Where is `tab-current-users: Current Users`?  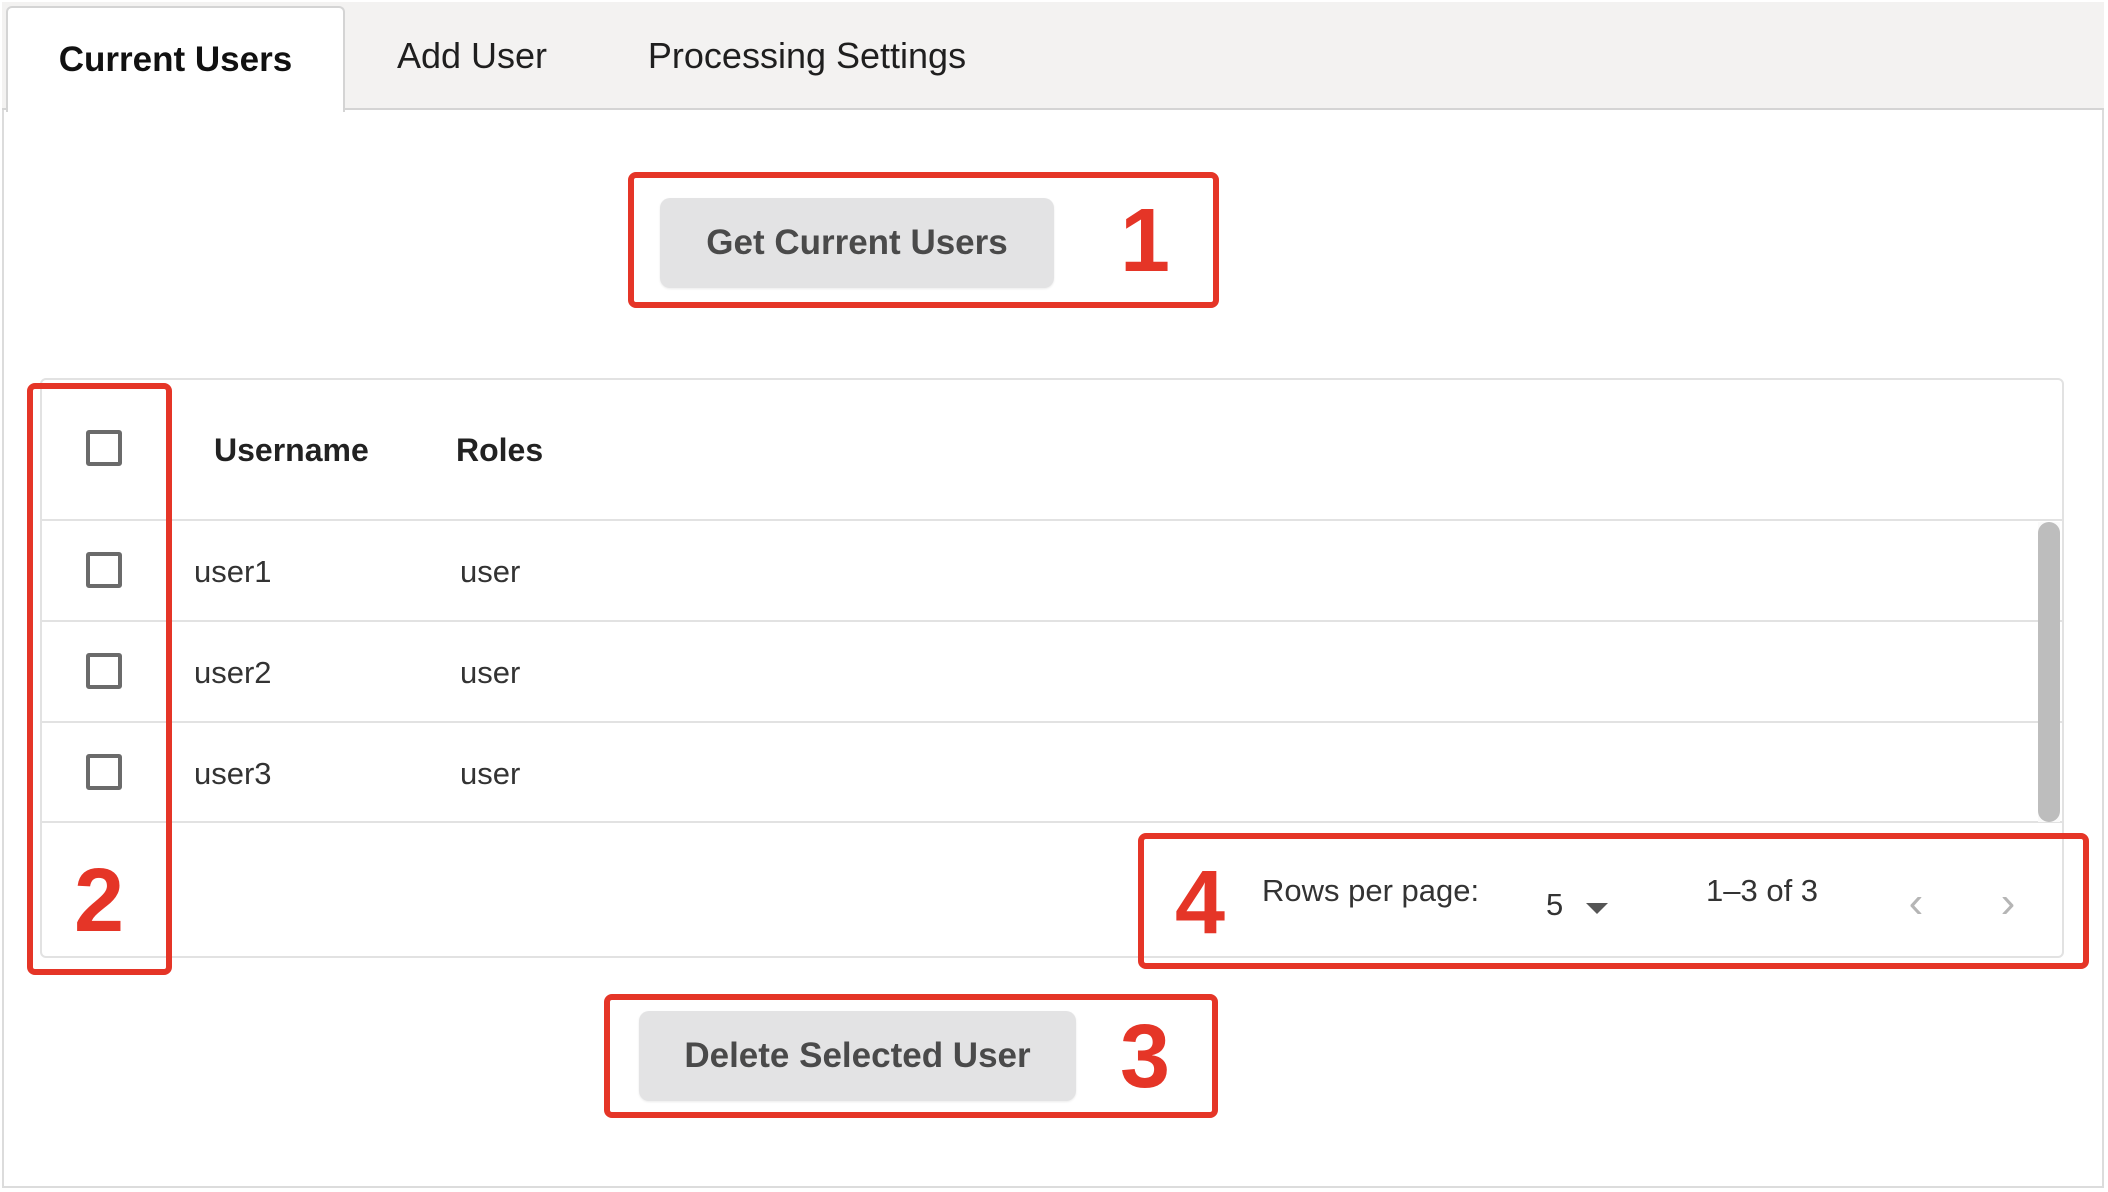 tab-current-users: Current Users is located at coordinates (175, 59).